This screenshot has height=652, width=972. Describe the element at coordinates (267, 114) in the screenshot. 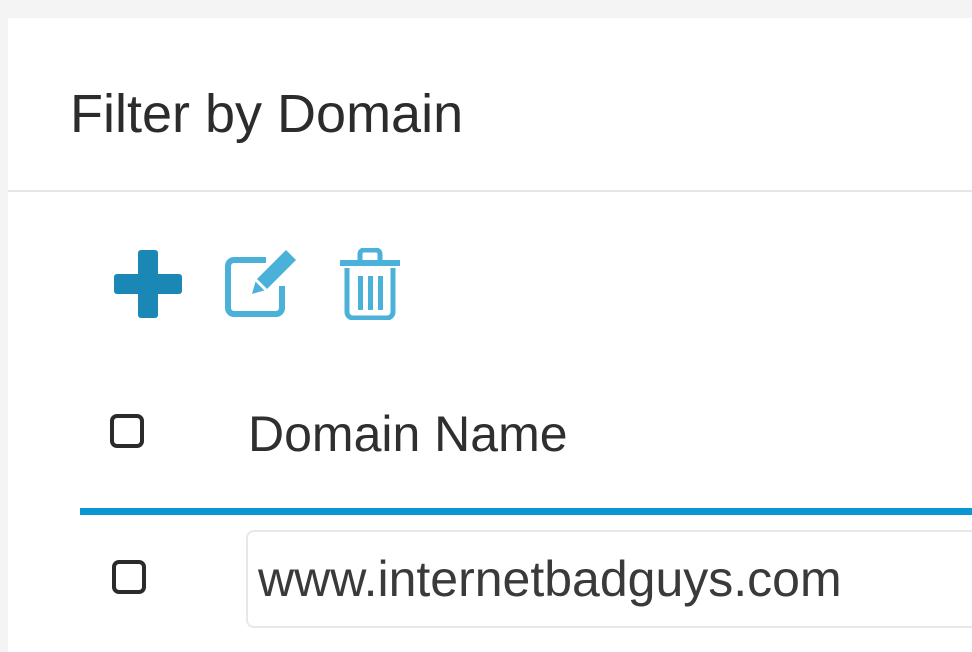

I see `panel-title: Filter by Domain` at that location.